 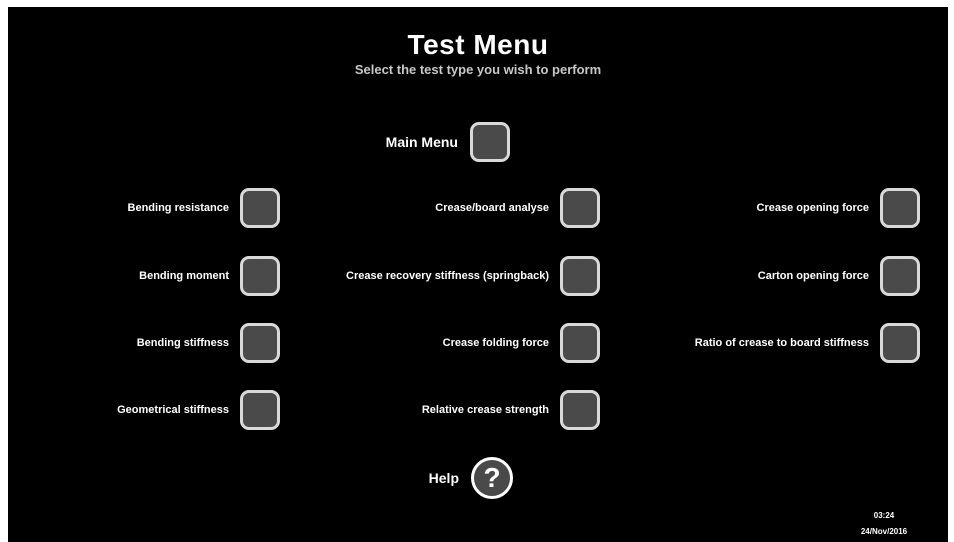 I want to click on clock-date: 24/Nov/2016, so click(x=884, y=531).